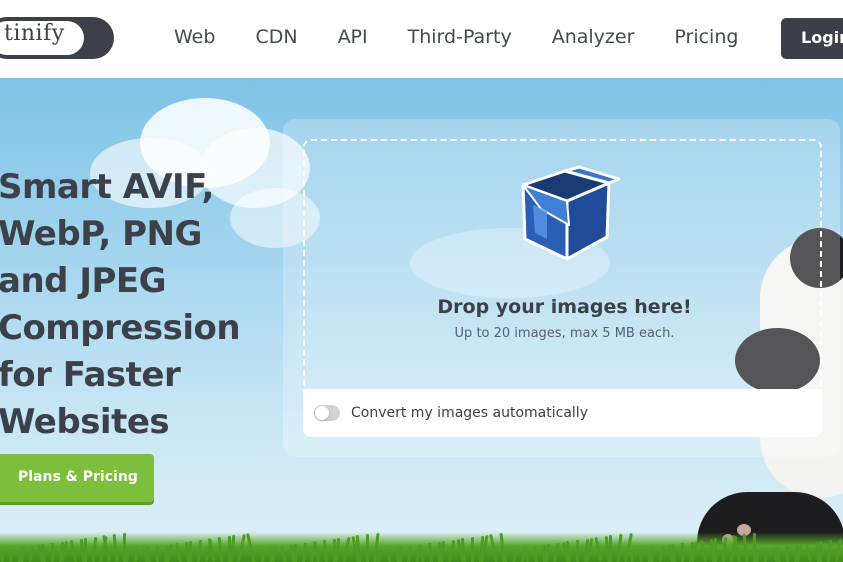 This screenshot has height=562, width=843. Describe the element at coordinates (564, 307) in the screenshot. I see `drop-title: Drop your images here!` at that location.